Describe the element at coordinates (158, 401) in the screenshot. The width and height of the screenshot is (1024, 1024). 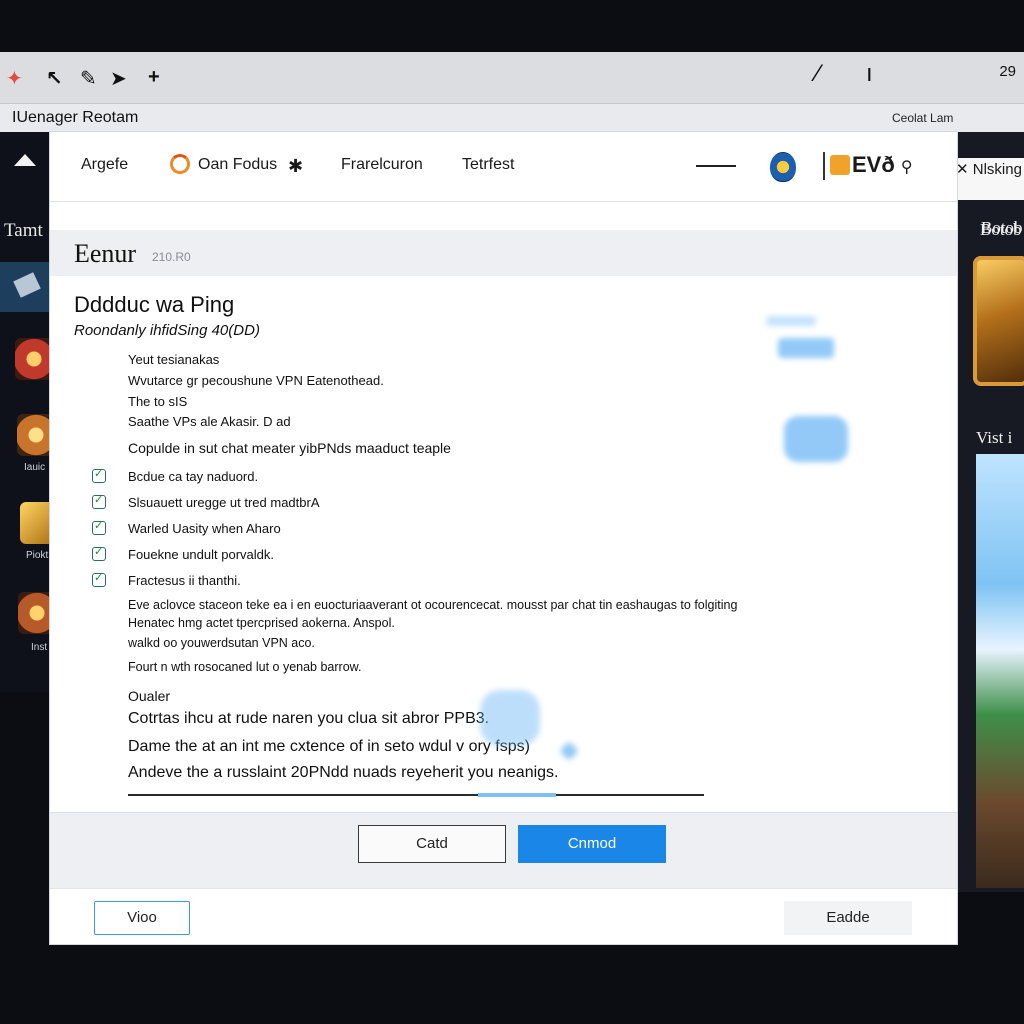
I see `info-line-3: The to sIS` at that location.